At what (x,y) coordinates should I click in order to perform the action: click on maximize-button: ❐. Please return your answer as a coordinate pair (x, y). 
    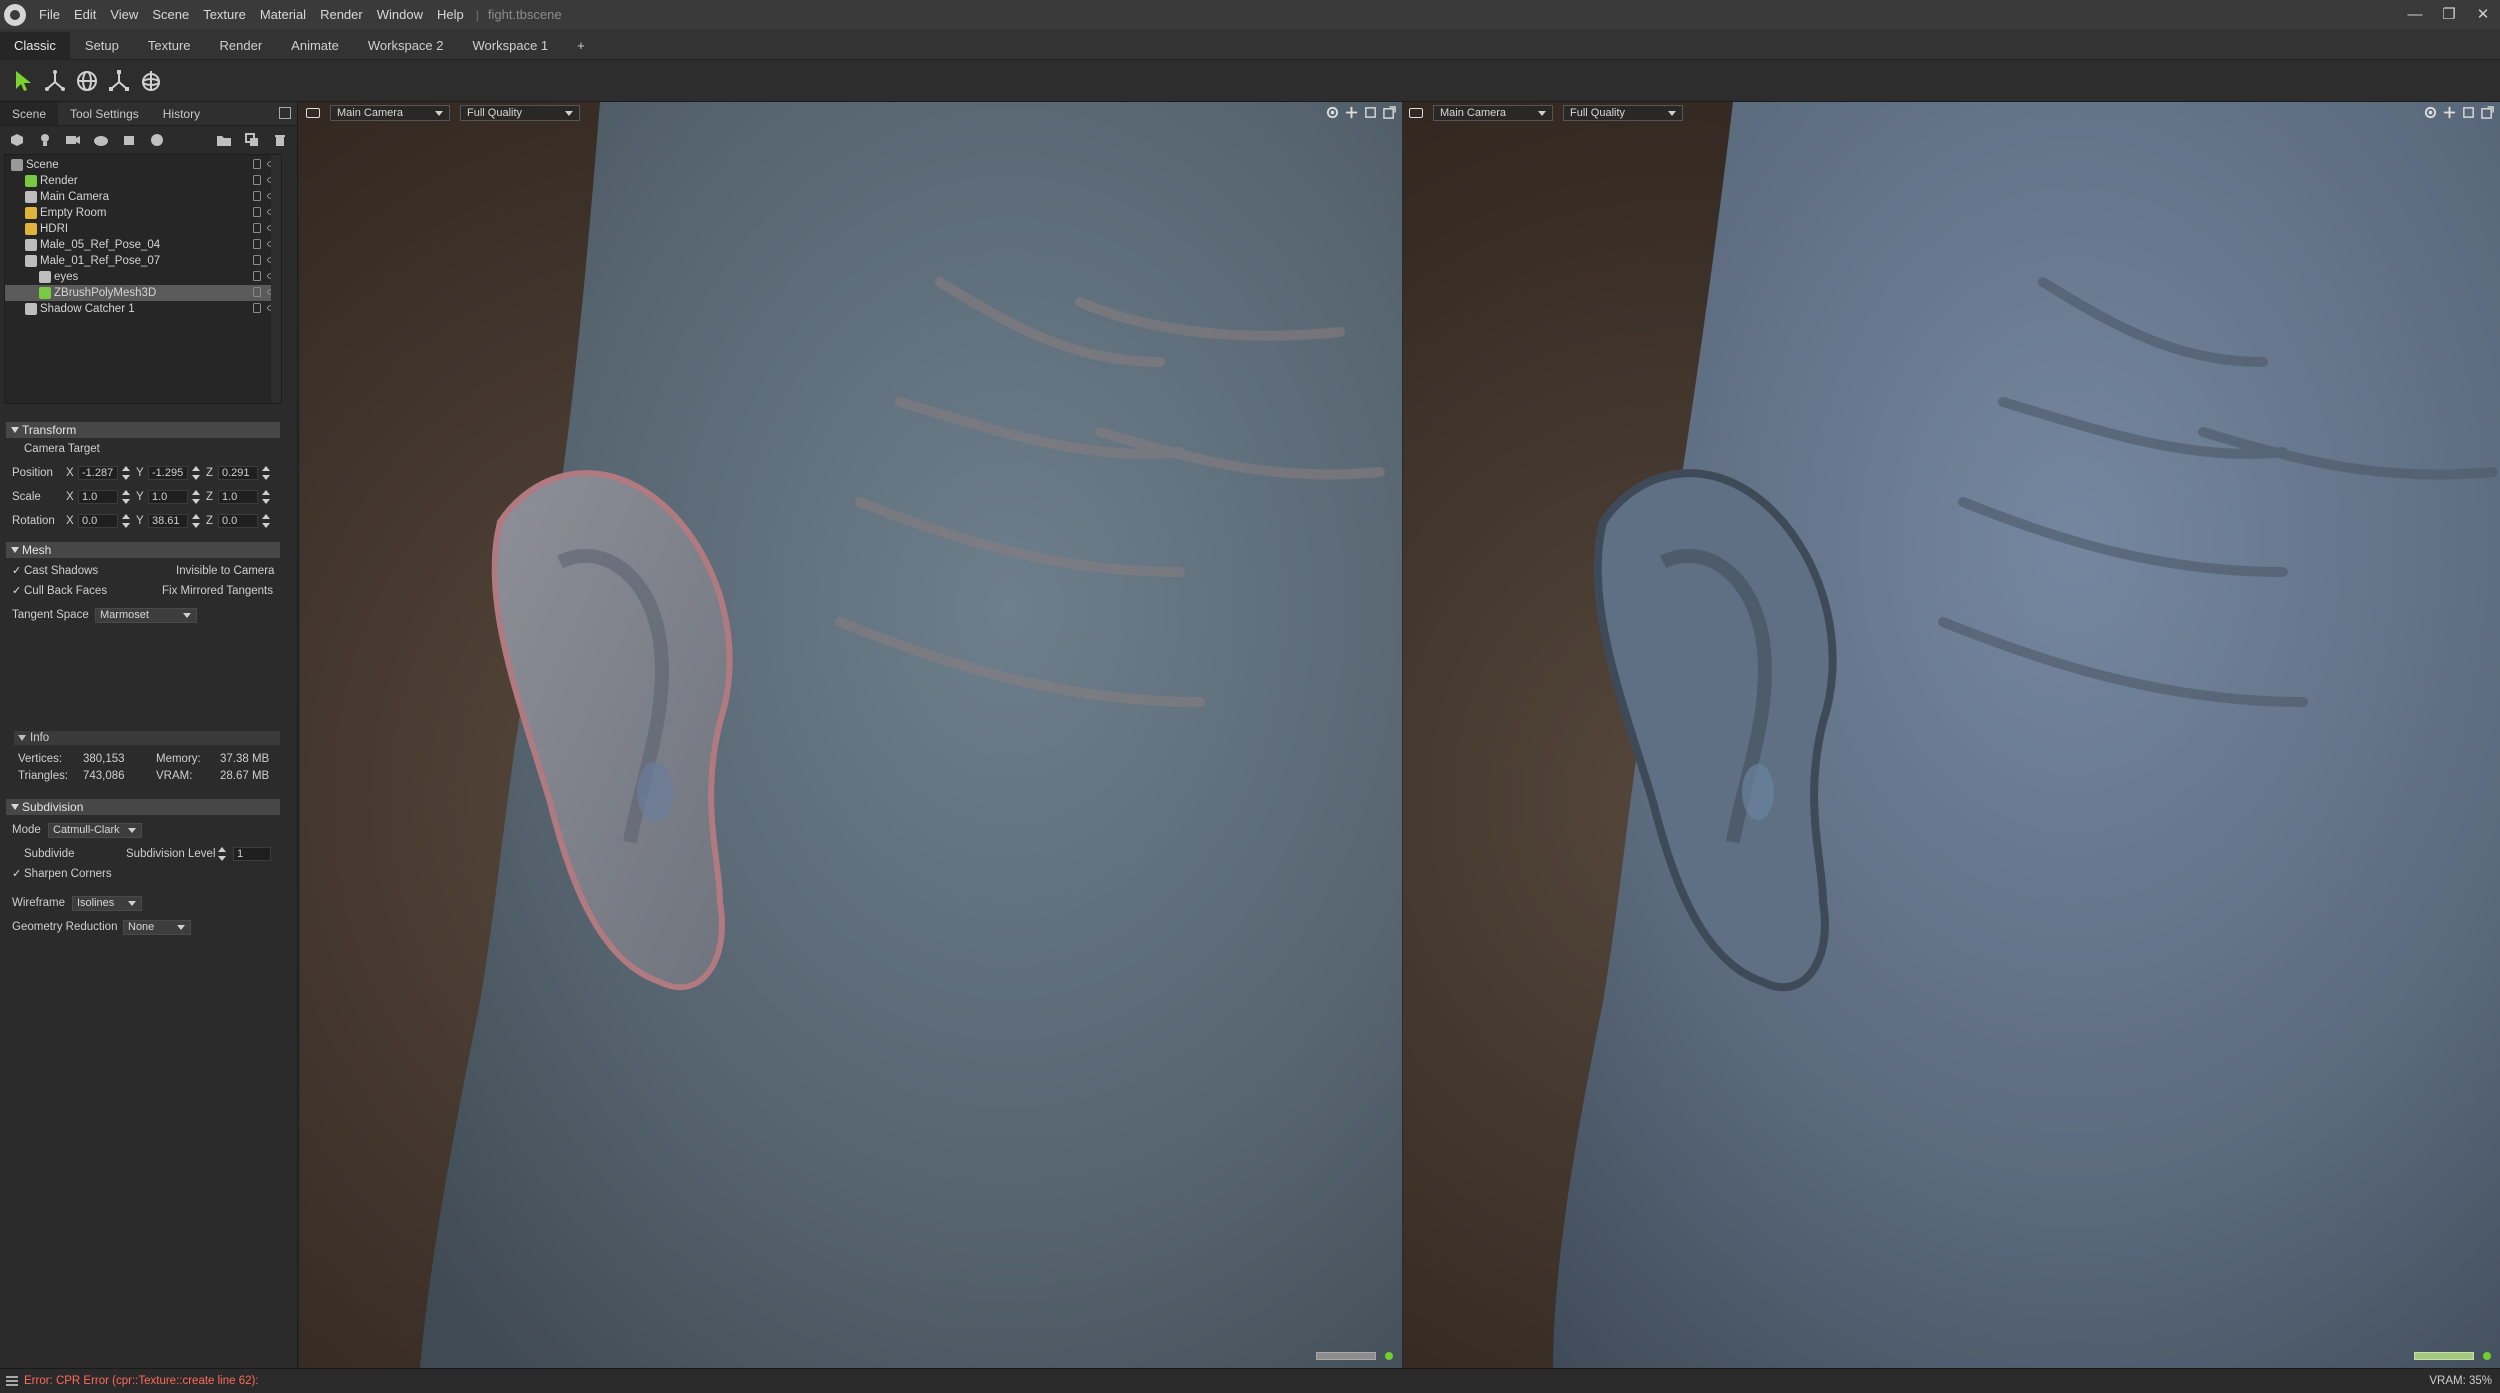
    Looking at the image, I should click on (2449, 14).